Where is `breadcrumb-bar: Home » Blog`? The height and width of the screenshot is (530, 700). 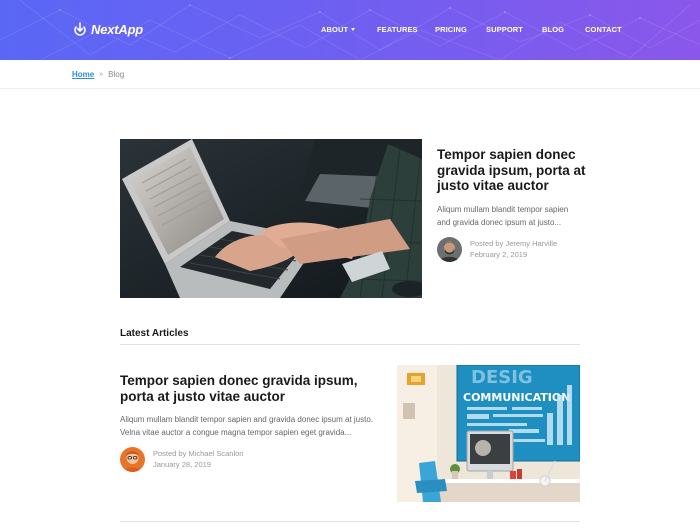
breadcrumb-bar: Home » Blog is located at coordinates (350, 74).